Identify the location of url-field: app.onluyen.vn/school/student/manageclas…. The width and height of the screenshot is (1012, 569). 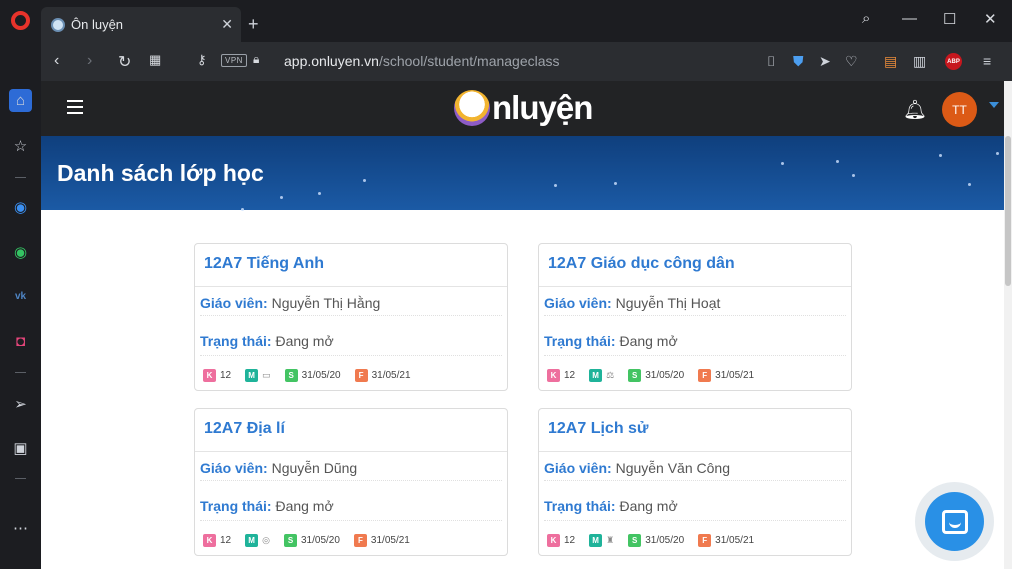
(422, 61).